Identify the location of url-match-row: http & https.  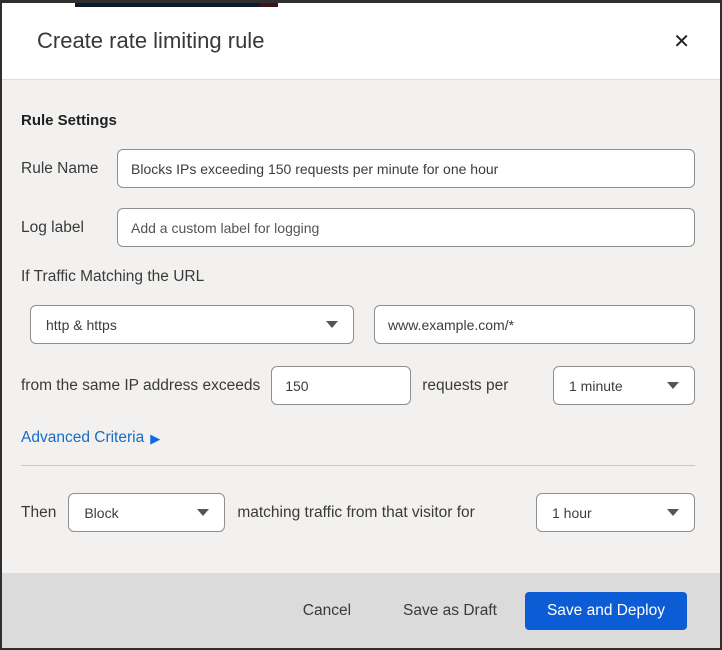
(358, 324).